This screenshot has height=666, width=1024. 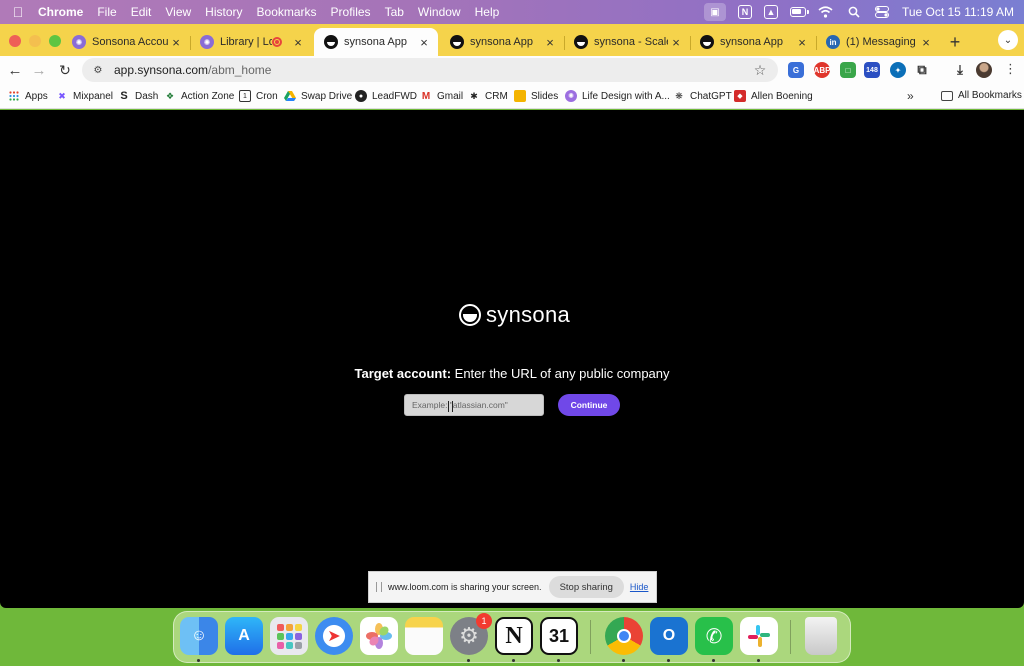 I want to click on bookmark-label: Slides, so click(x=545, y=96).